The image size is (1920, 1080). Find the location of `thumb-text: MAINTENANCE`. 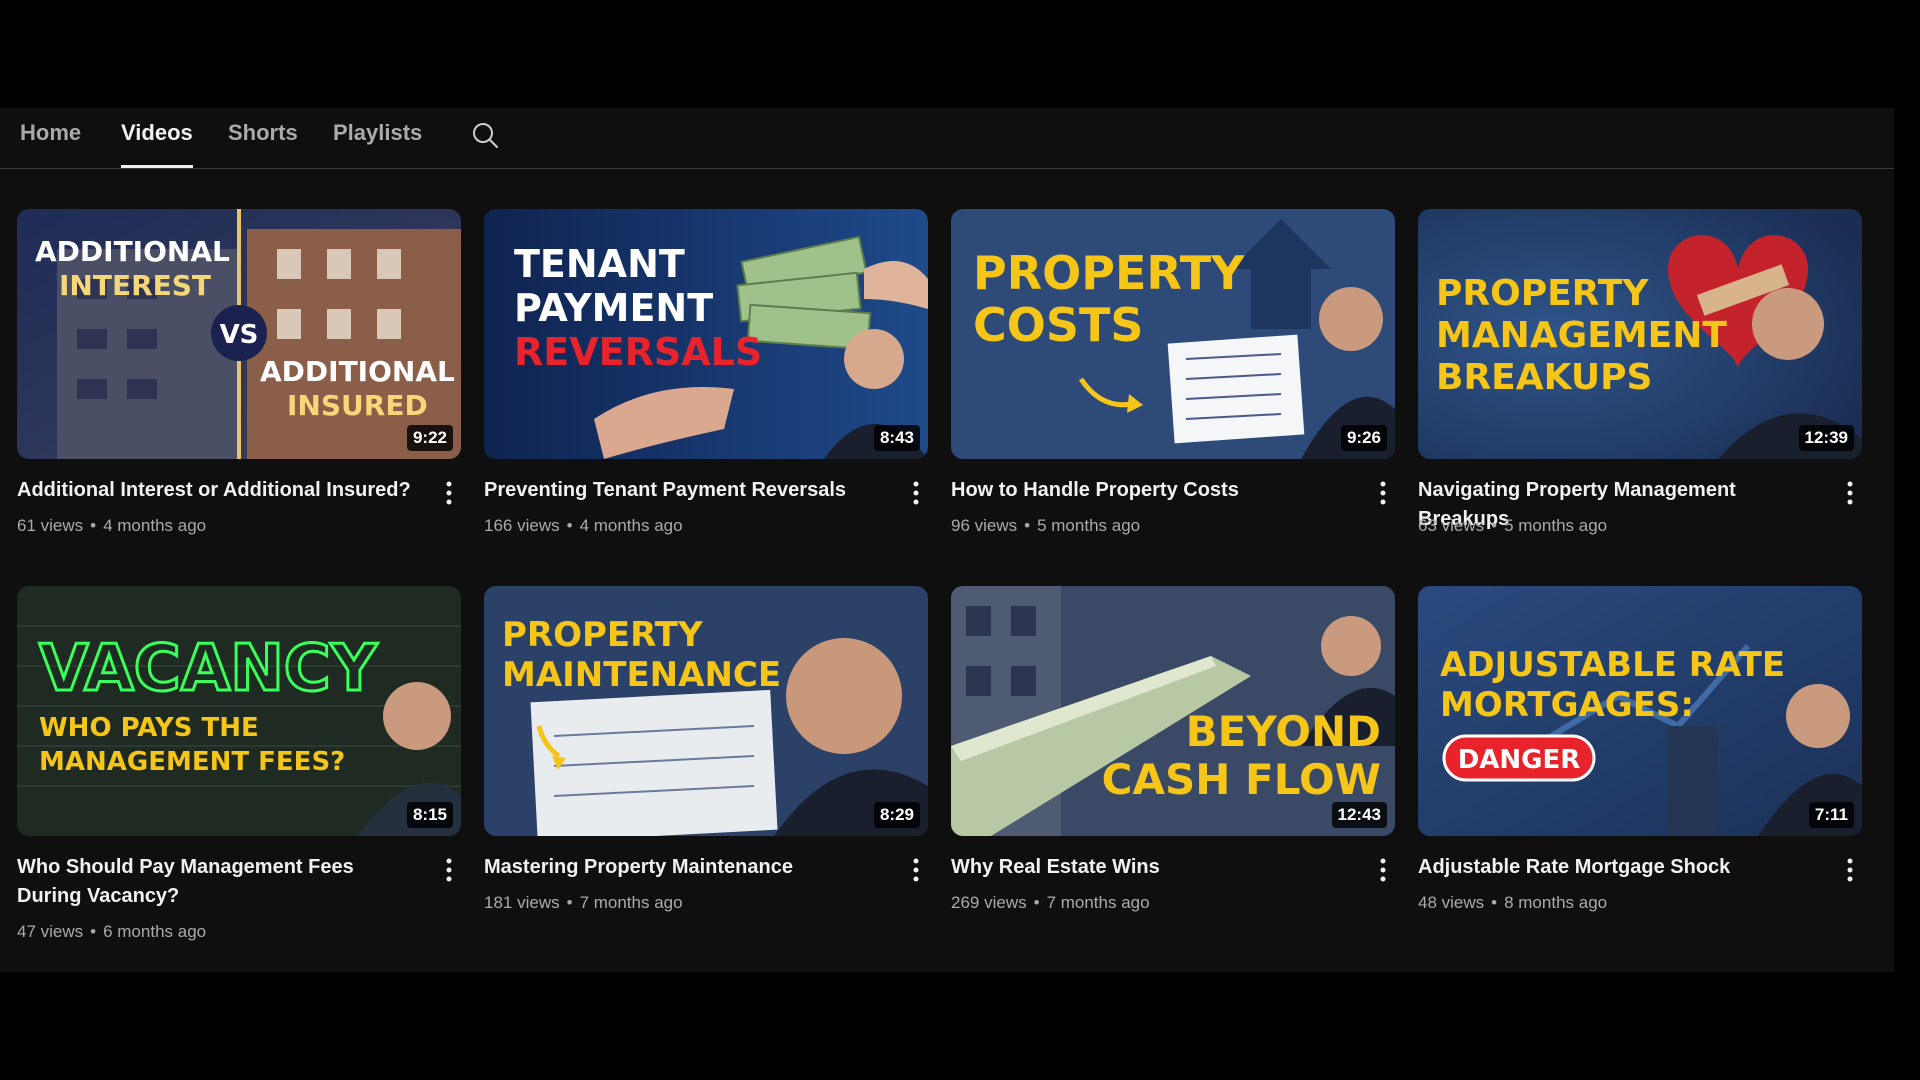

thumb-text: MAINTENANCE is located at coordinates (641, 675).